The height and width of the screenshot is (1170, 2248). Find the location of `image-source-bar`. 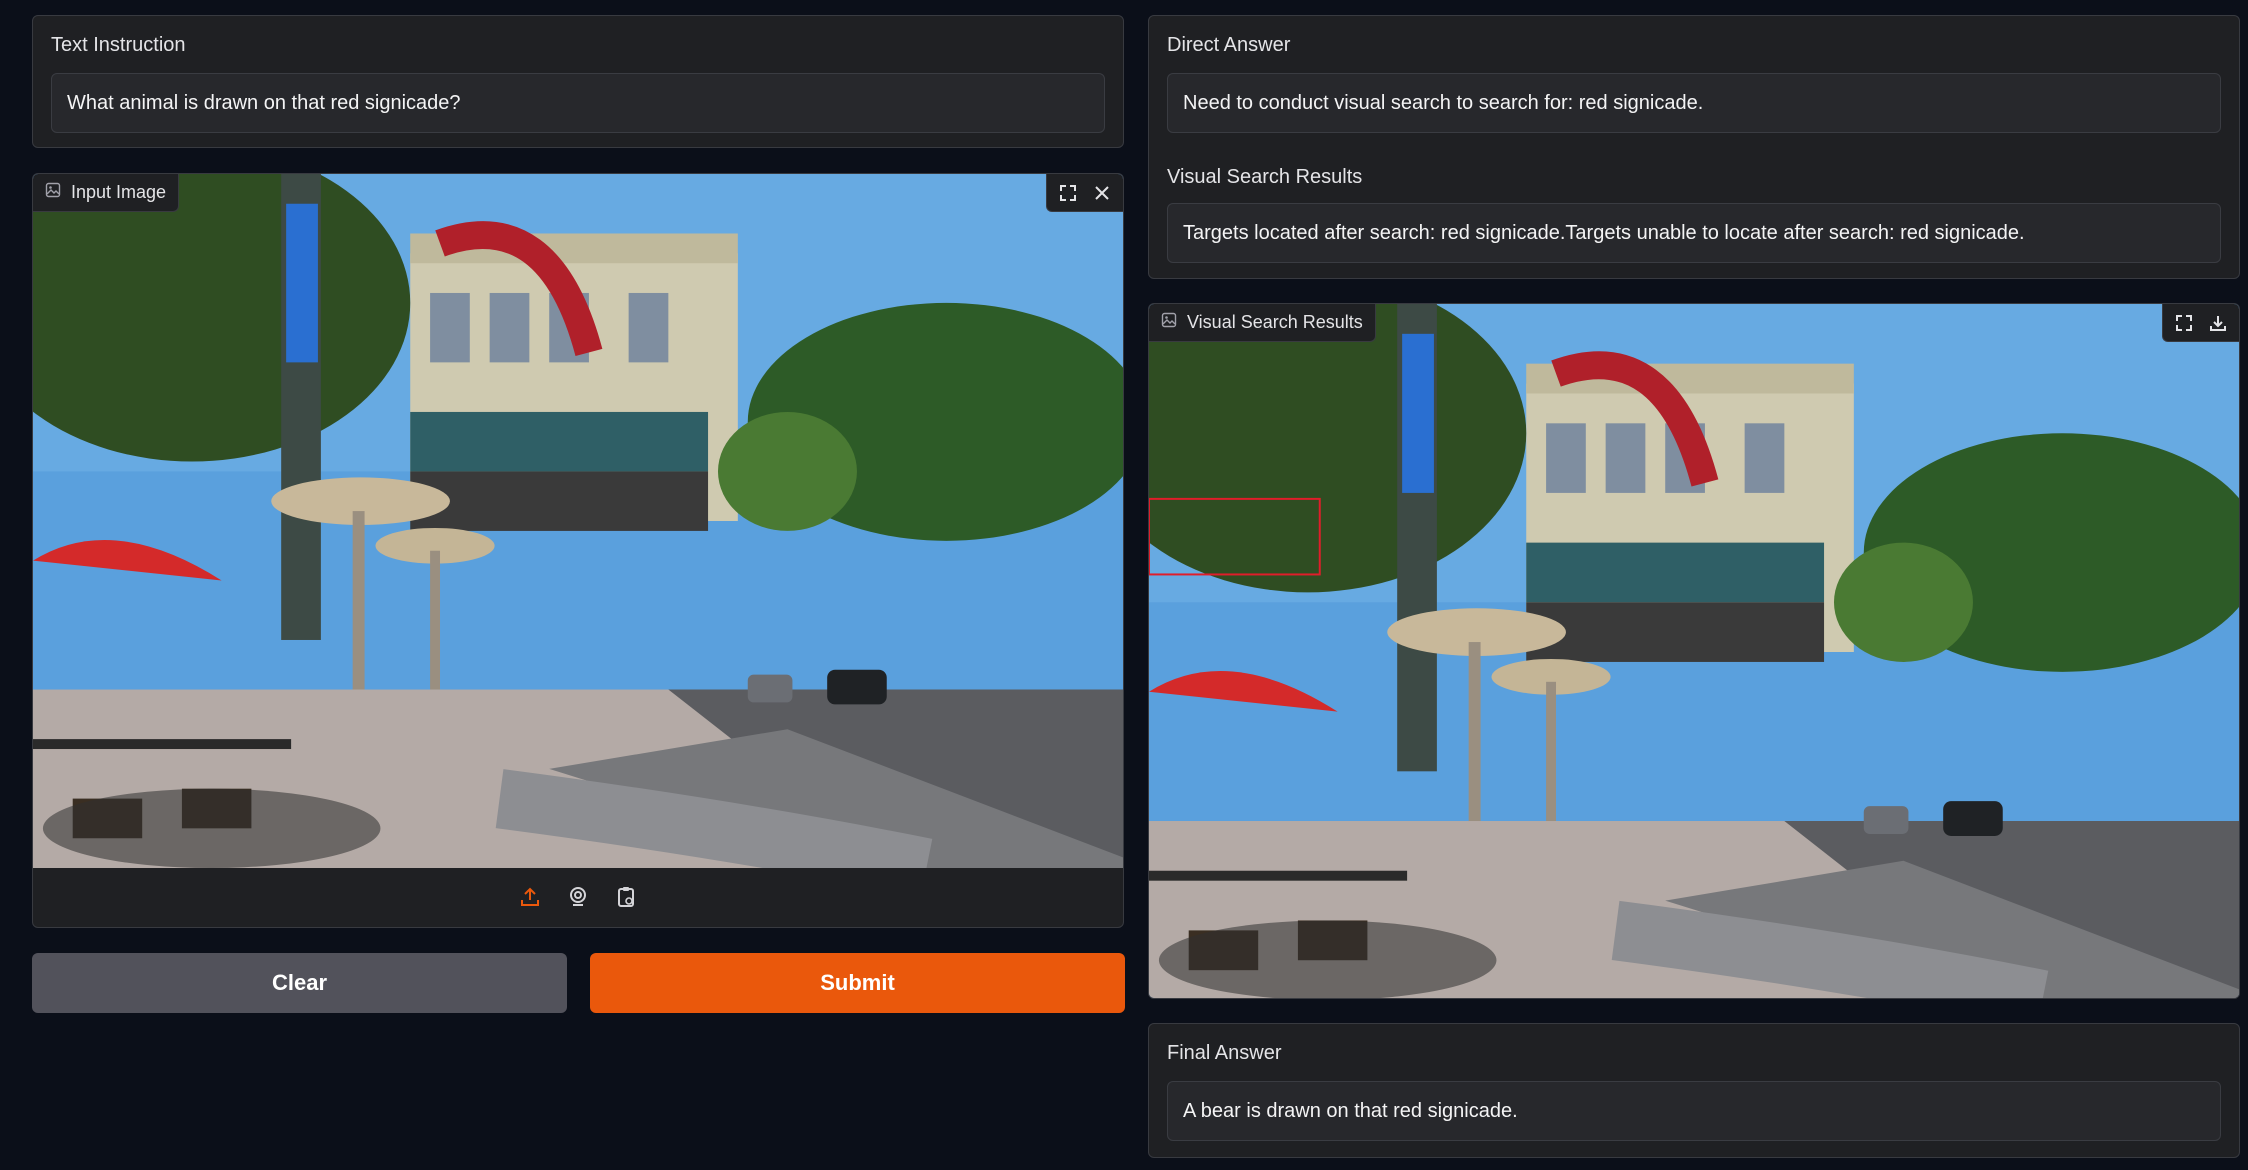

image-source-bar is located at coordinates (578, 897).